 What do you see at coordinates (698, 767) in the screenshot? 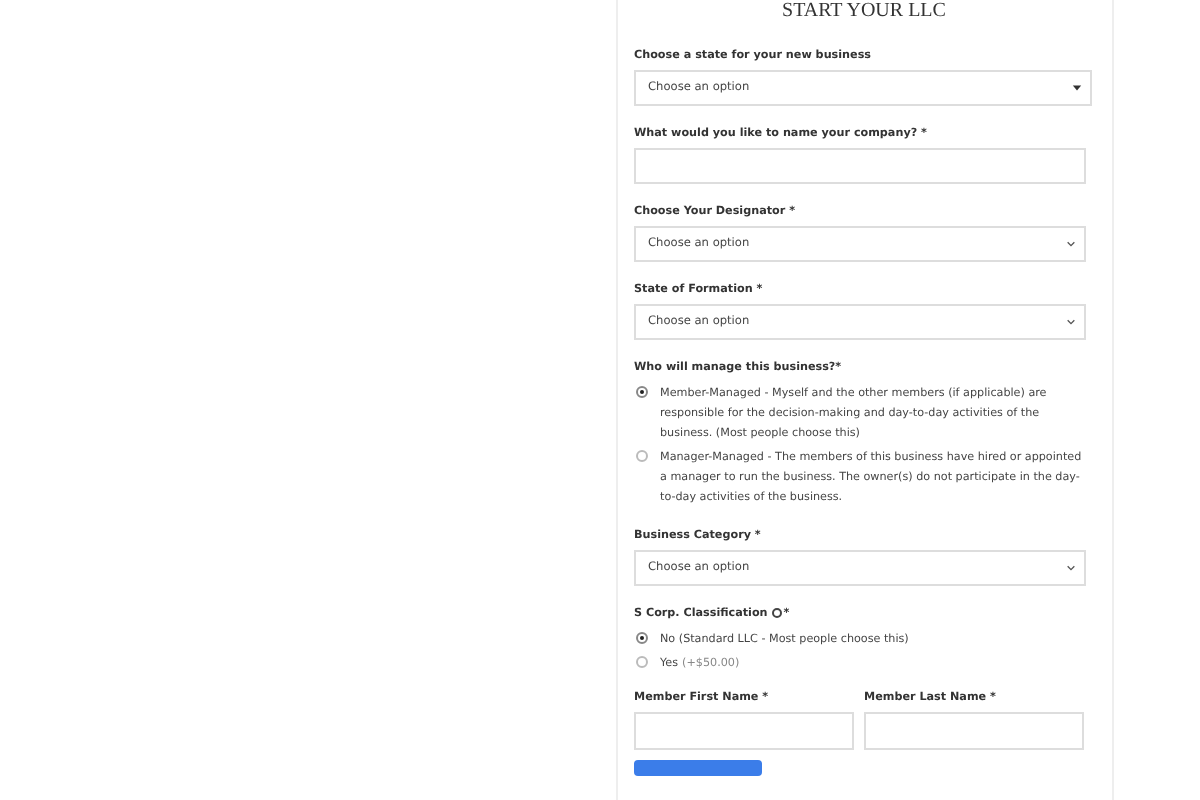
I see `submit-button` at bounding box center [698, 767].